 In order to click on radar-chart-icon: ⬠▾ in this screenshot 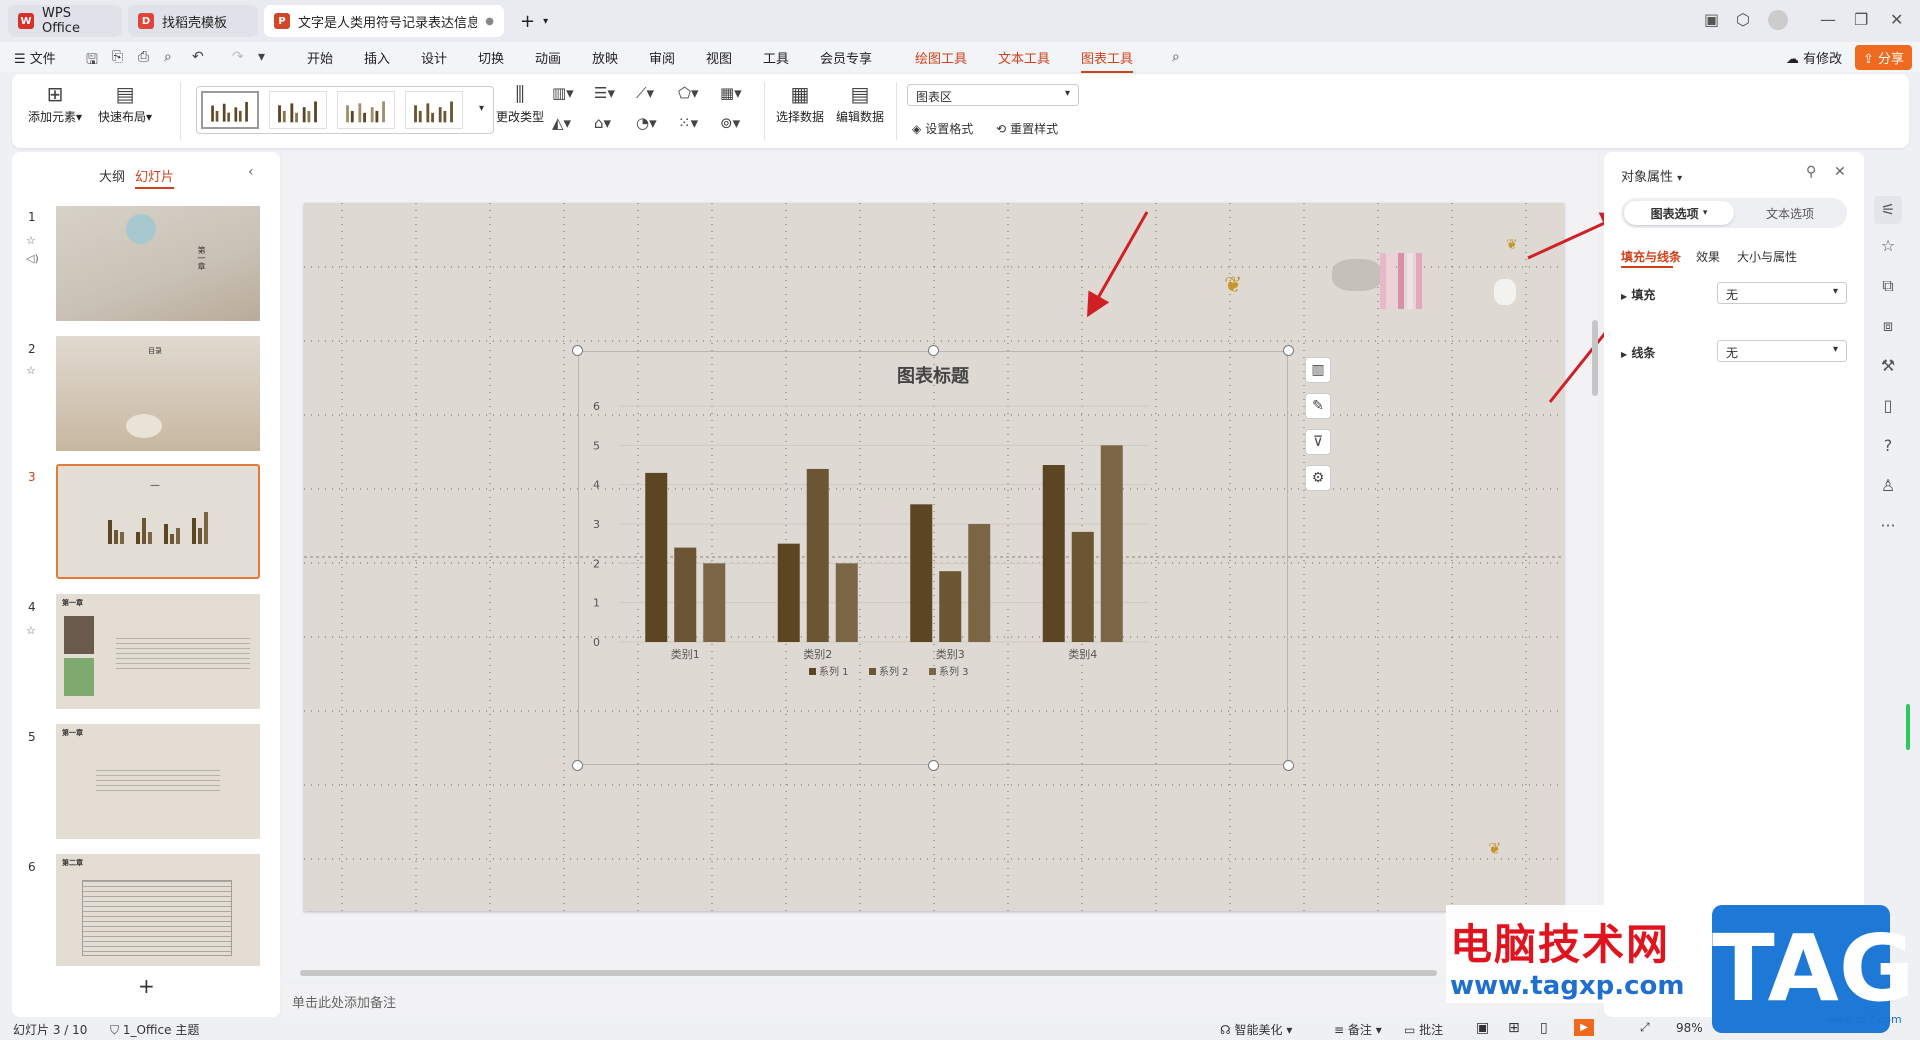, I will do `click(688, 93)`.